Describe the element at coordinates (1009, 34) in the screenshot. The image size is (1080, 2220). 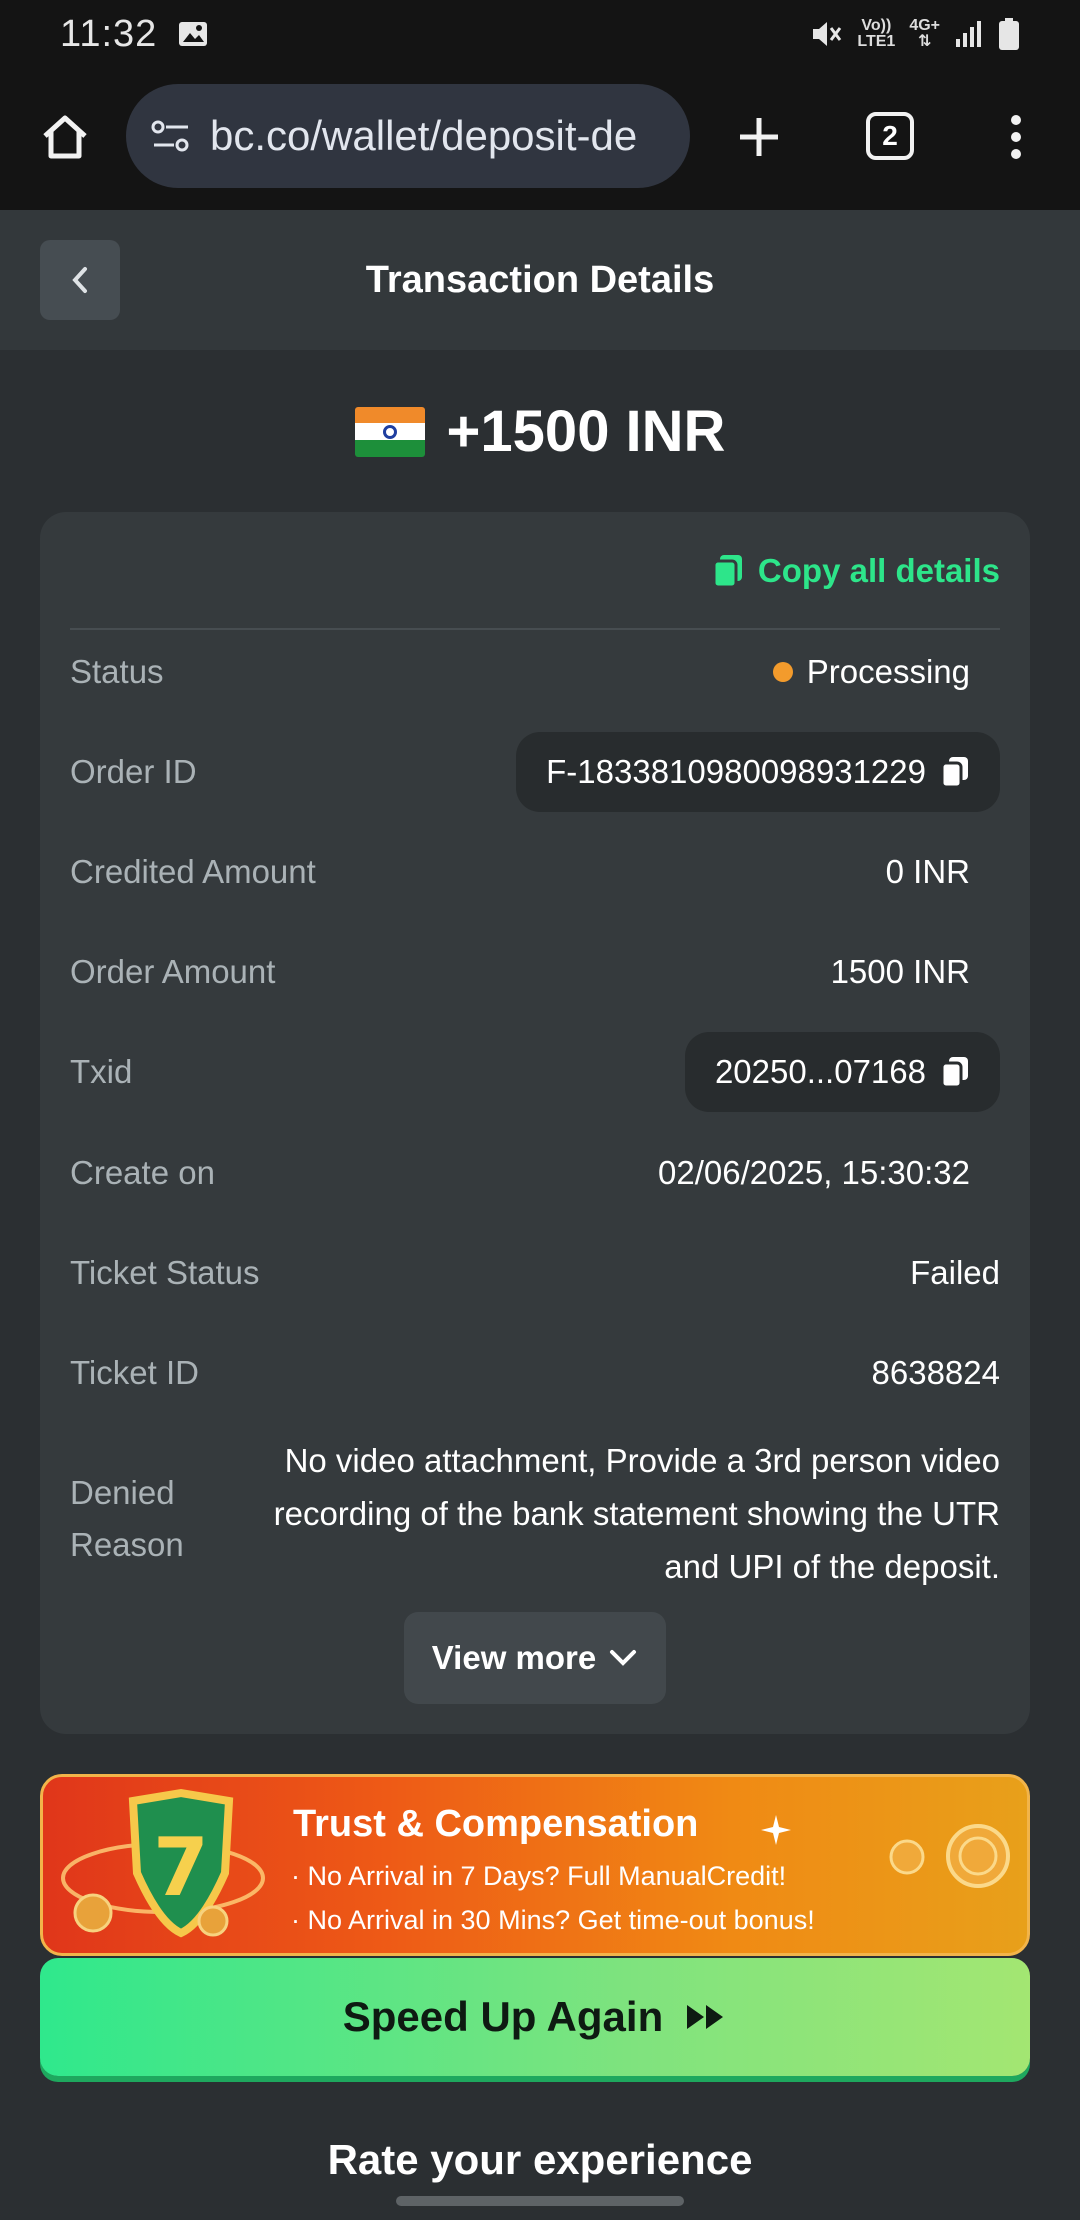
I see `battery-icon` at that location.